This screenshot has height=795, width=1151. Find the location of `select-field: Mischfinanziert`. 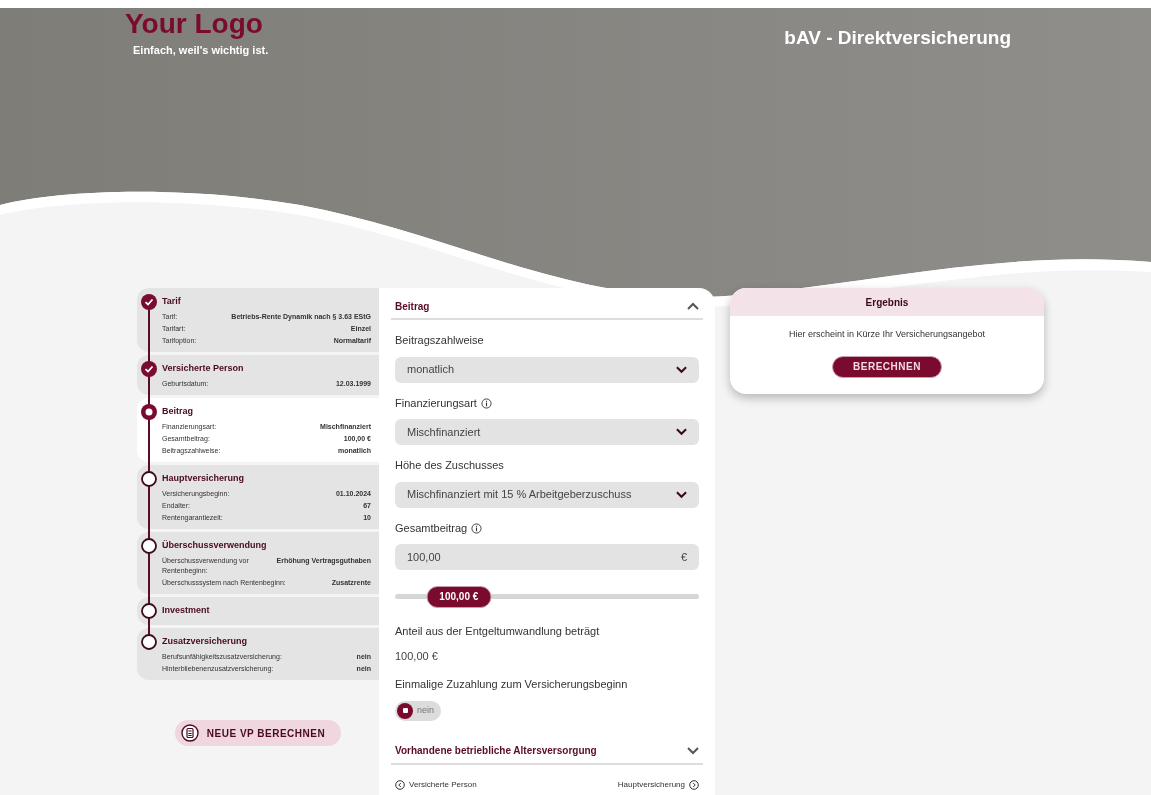

select-field: Mischfinanziert is located at coordinates (547, 432).